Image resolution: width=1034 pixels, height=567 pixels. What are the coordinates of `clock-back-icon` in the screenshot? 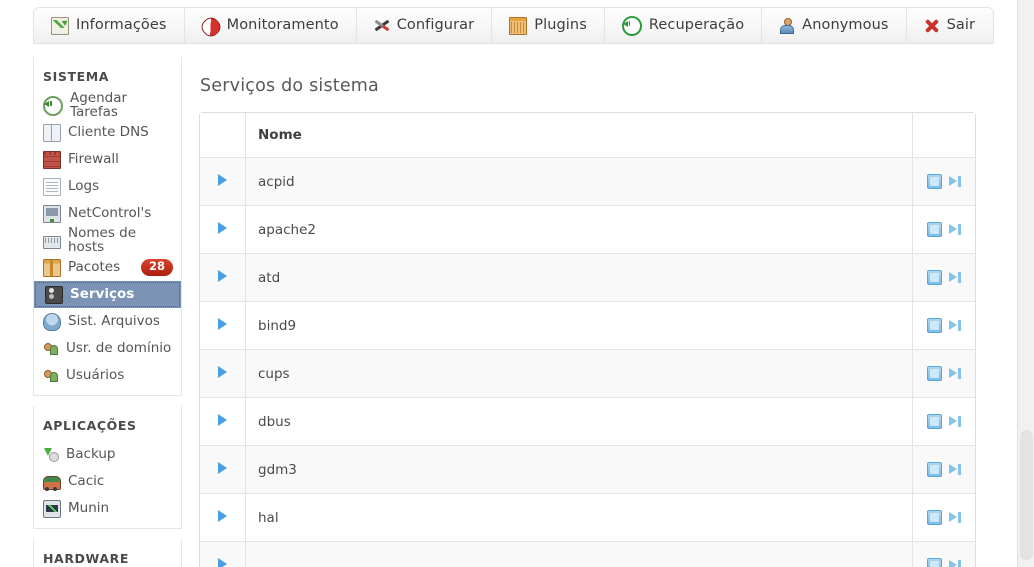 It's located at (631, 25).